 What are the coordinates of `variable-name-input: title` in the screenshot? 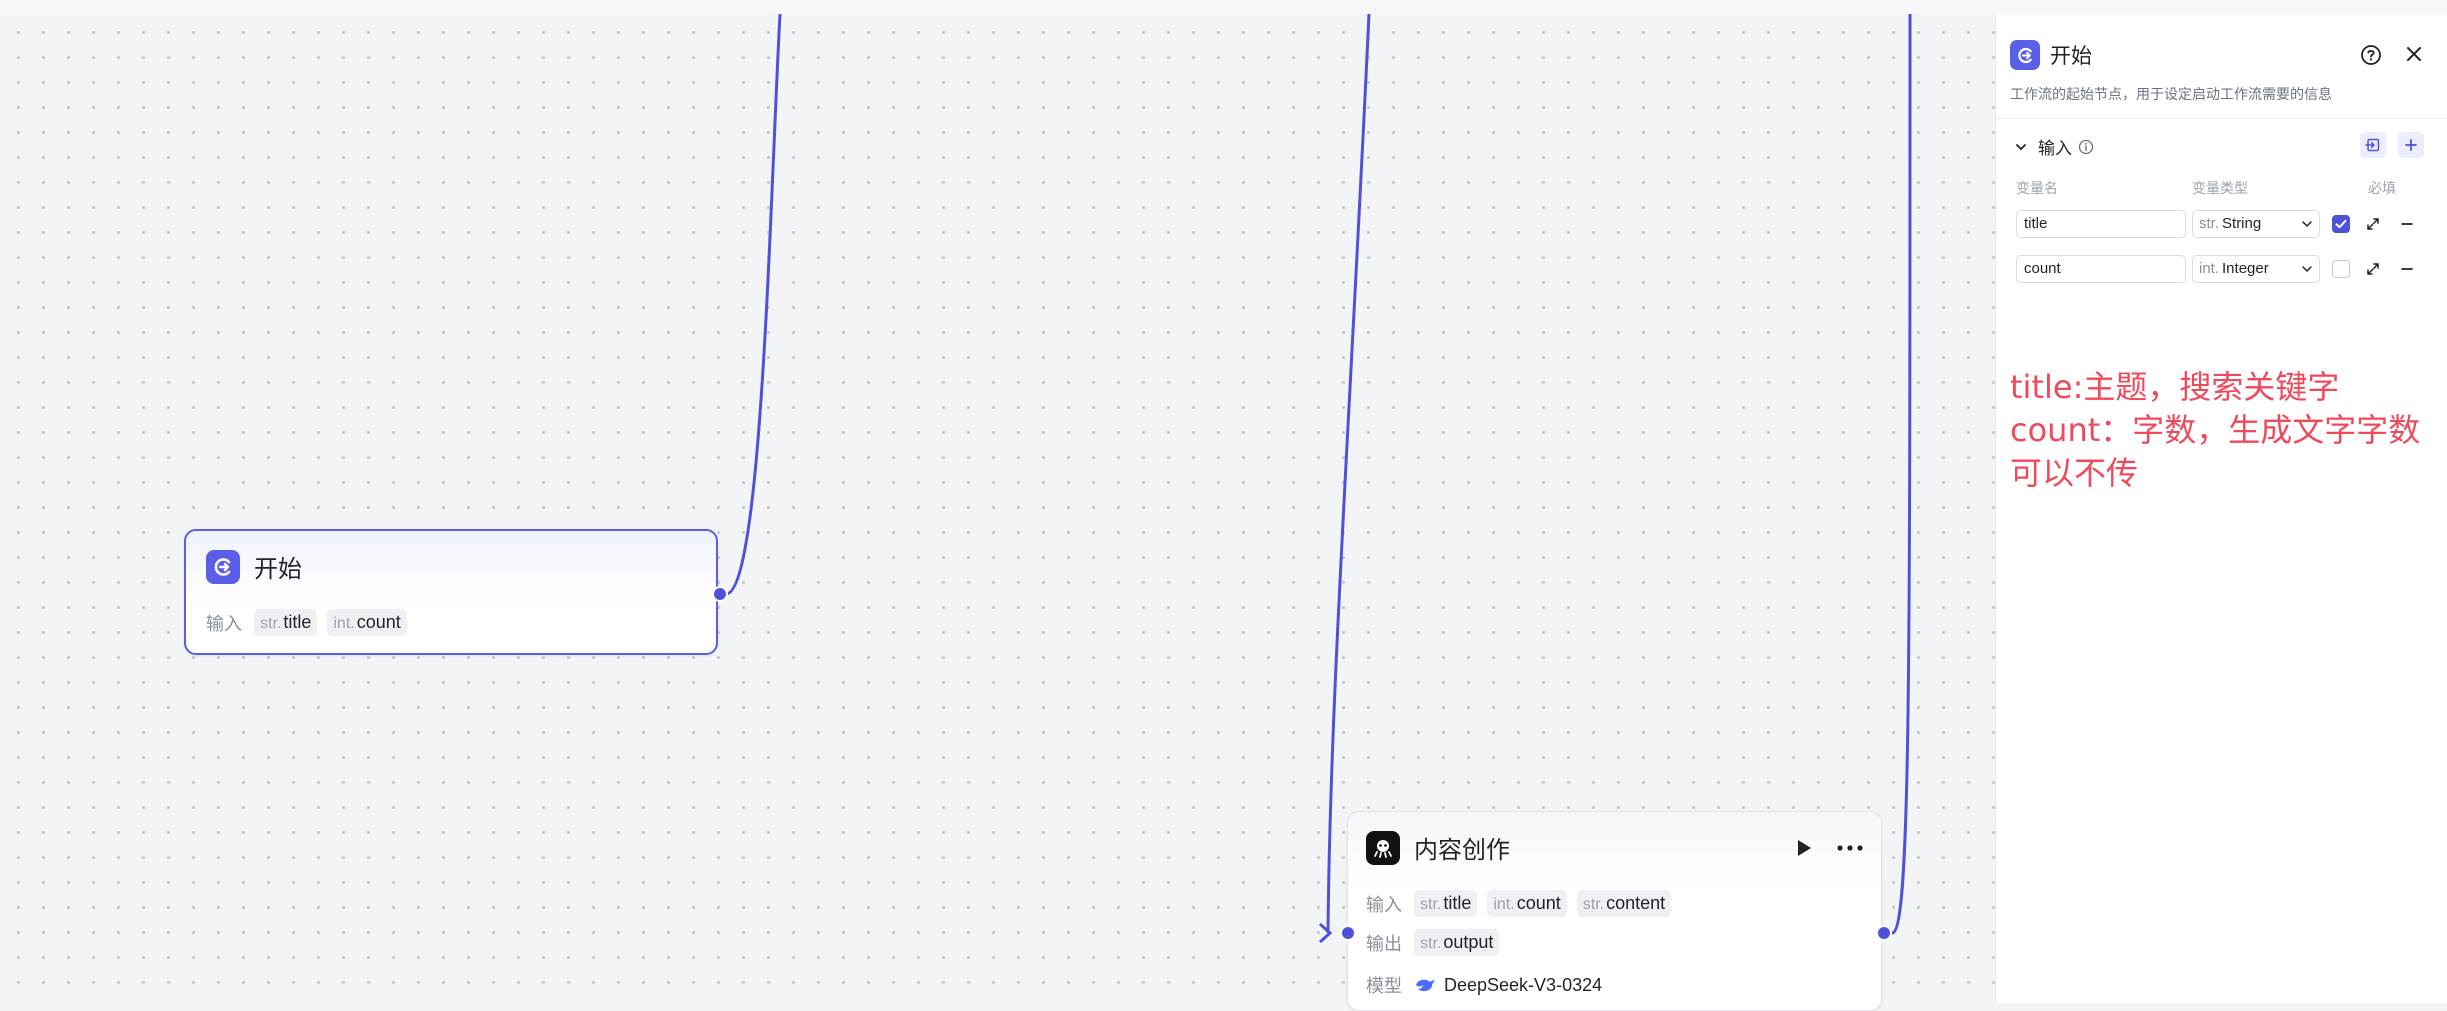 It's located at (2101, 224).